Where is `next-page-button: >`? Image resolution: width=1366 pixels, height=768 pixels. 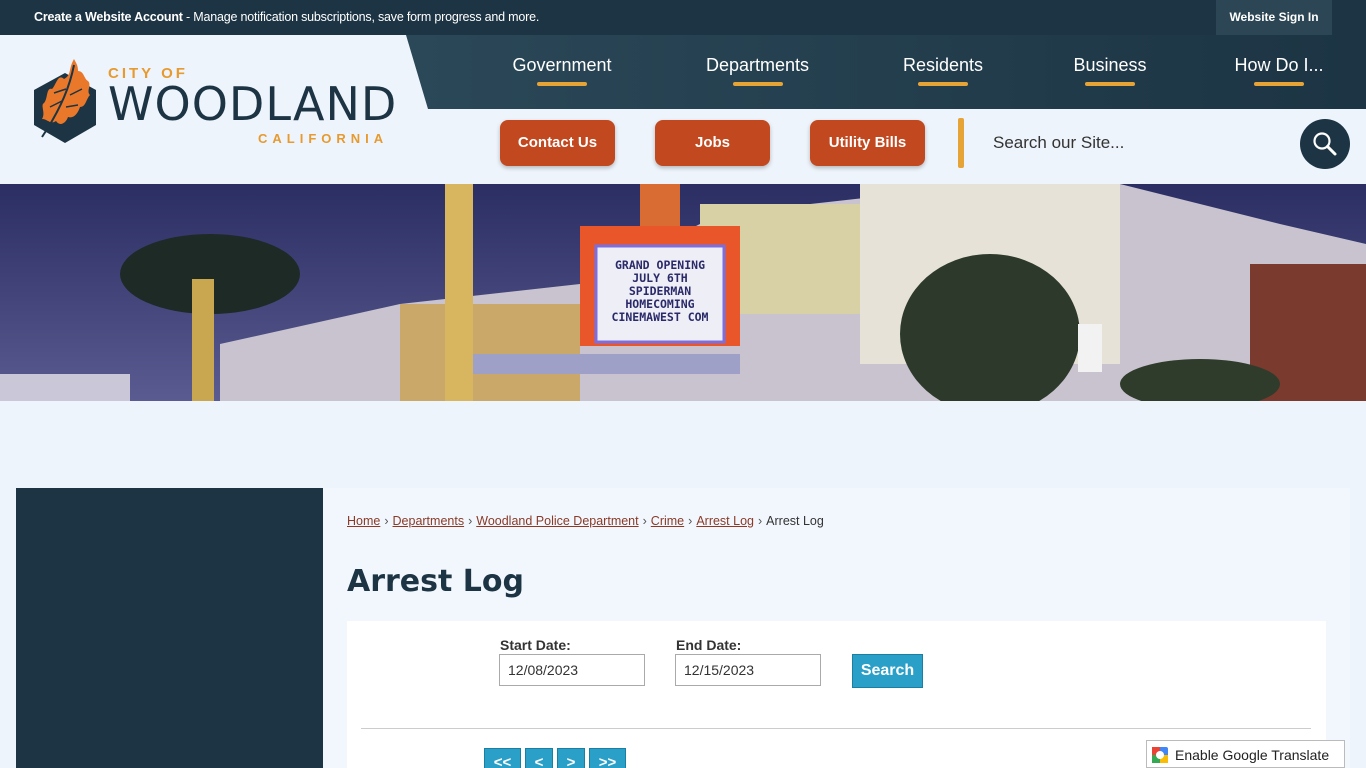
next-page-button: > is located at coordinates (571, 758).